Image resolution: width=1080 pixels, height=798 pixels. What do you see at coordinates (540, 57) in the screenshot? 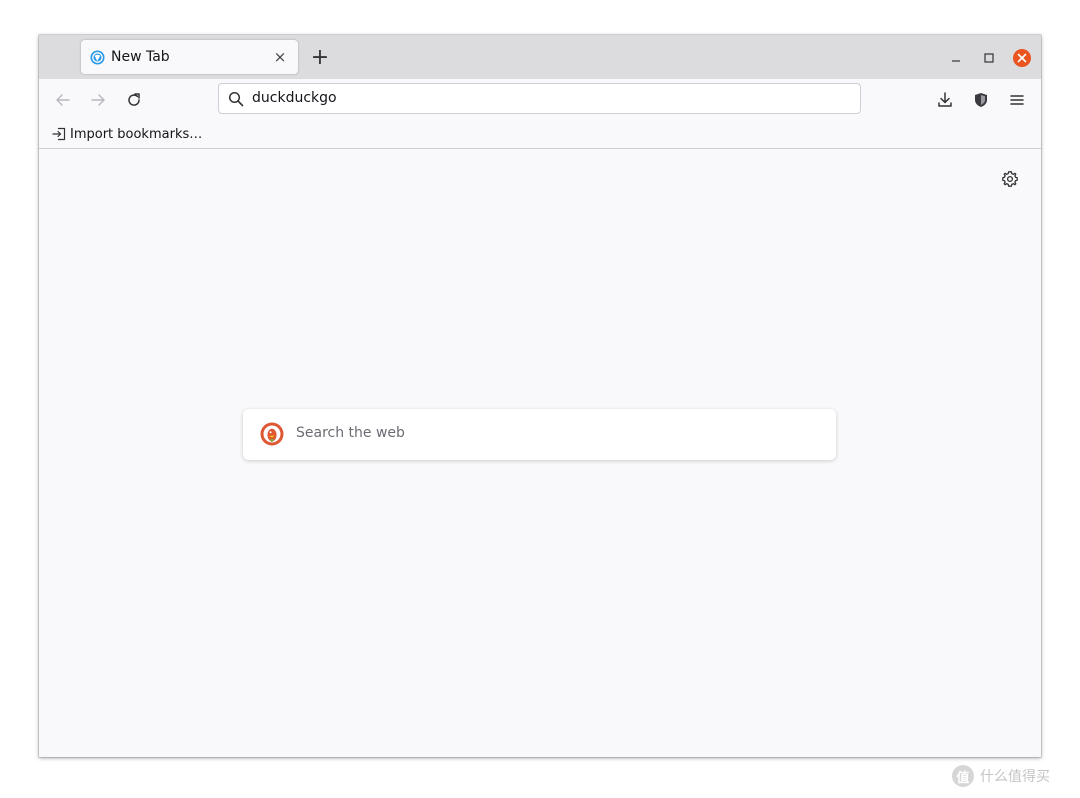
I see `tab-strip: New Tab × +` at bounding box center [540, 57].